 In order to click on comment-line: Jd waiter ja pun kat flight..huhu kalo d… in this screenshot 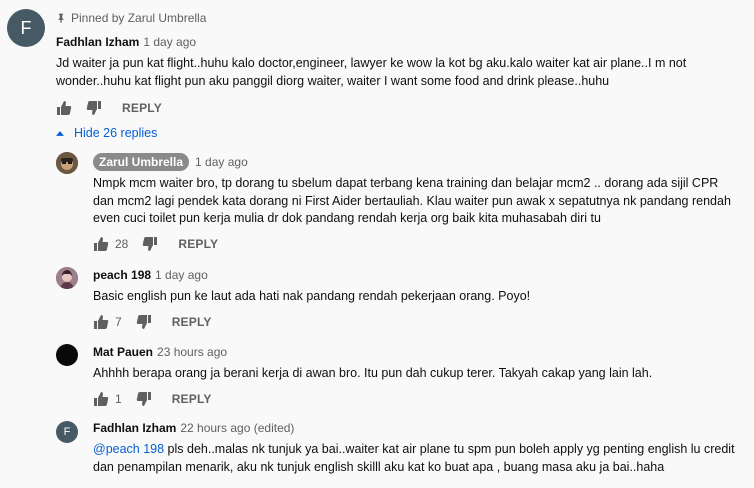, I will do `click(371, 63)`.